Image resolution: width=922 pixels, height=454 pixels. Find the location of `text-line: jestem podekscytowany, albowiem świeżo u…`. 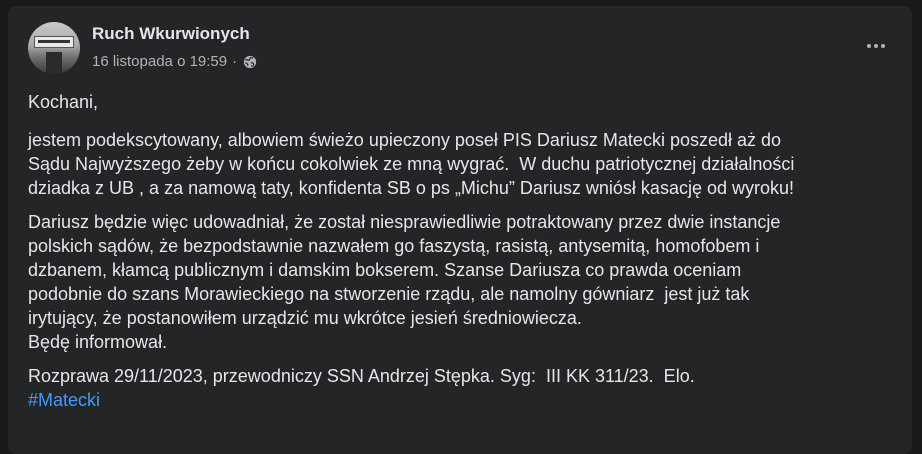

text-line: jestem podekscytowany, albowiem świeżo u… is located at coordinates (405, 140).